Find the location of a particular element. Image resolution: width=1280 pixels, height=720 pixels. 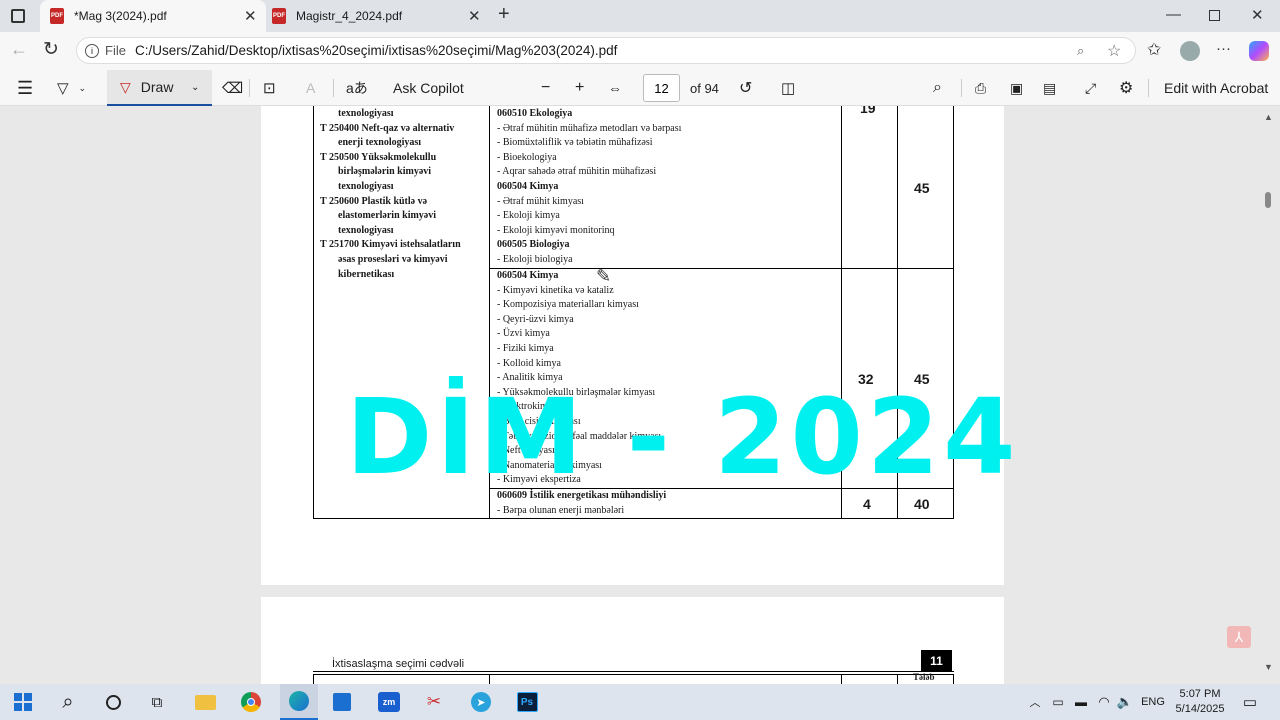

wifi-icon: ◠ is located at coordinates (1104, 702).